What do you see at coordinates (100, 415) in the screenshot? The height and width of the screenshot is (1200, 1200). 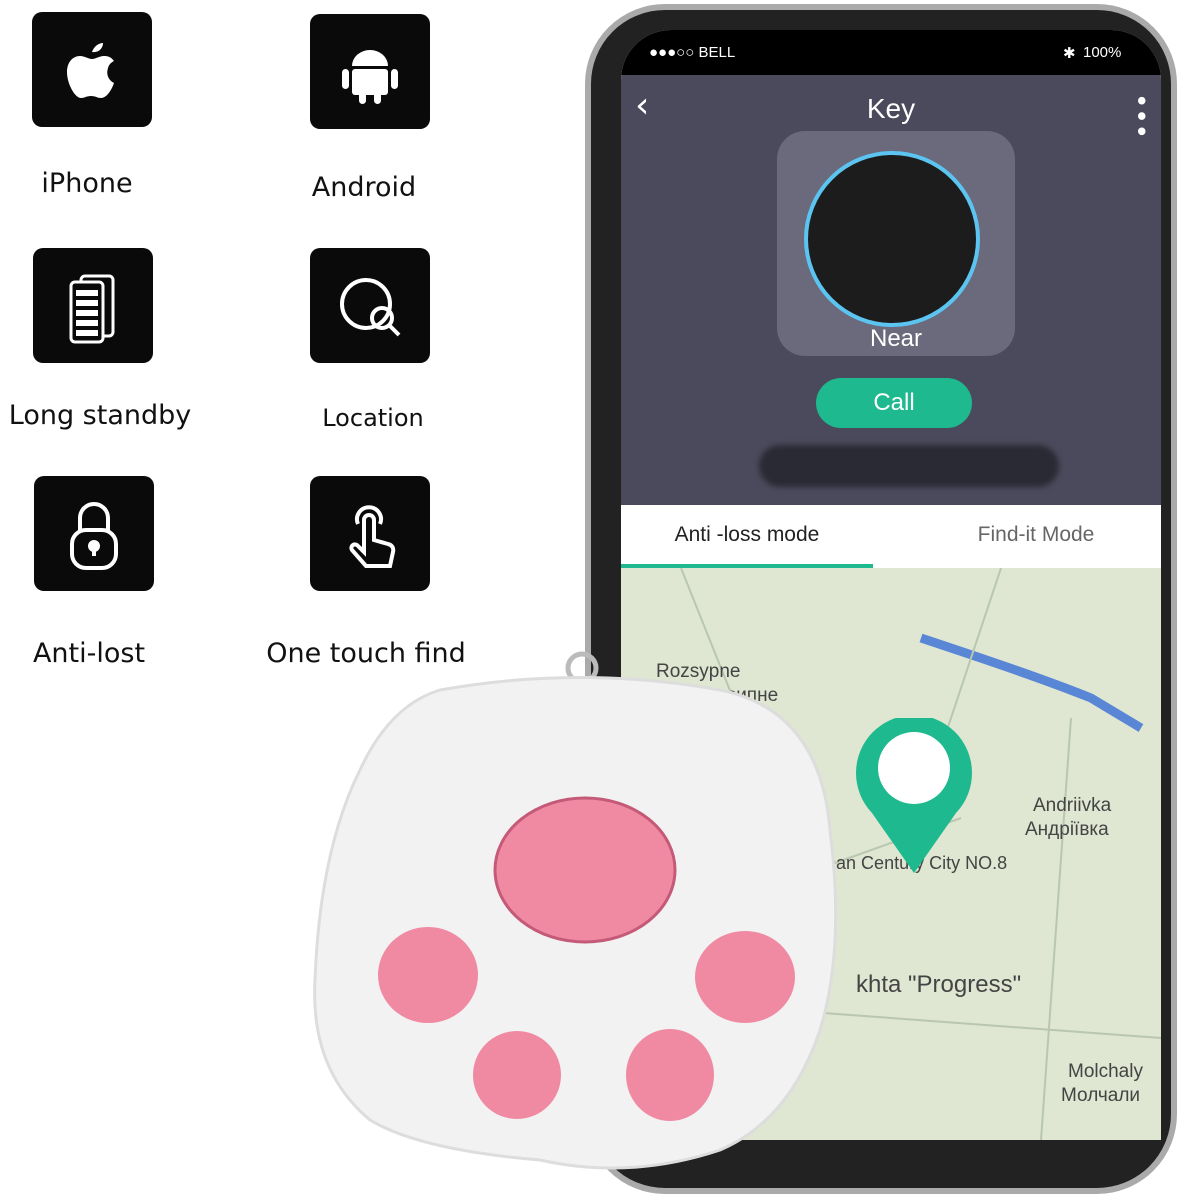 I see `feature-label: Long standby` at bounding box center [100, 415].